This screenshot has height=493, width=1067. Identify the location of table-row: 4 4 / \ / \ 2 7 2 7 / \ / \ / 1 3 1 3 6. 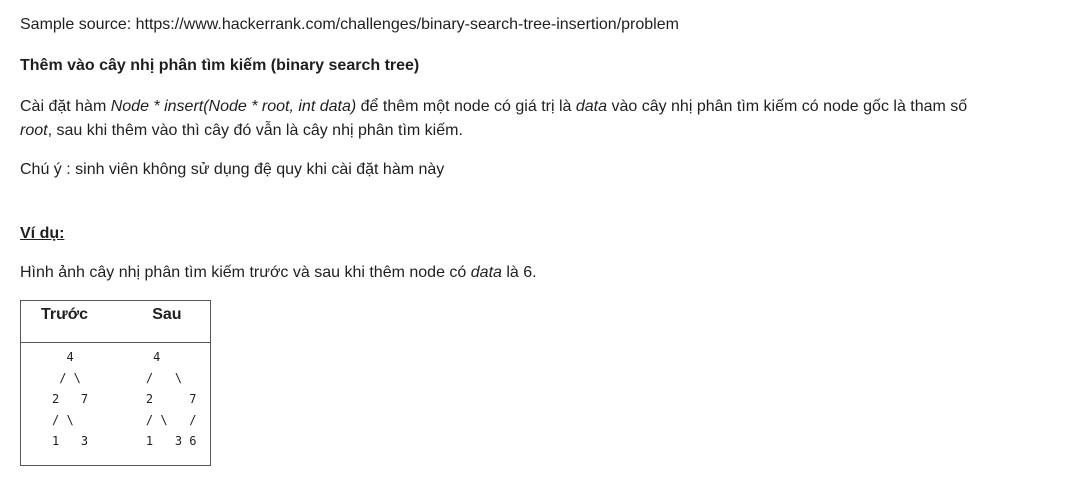
(116, 404).